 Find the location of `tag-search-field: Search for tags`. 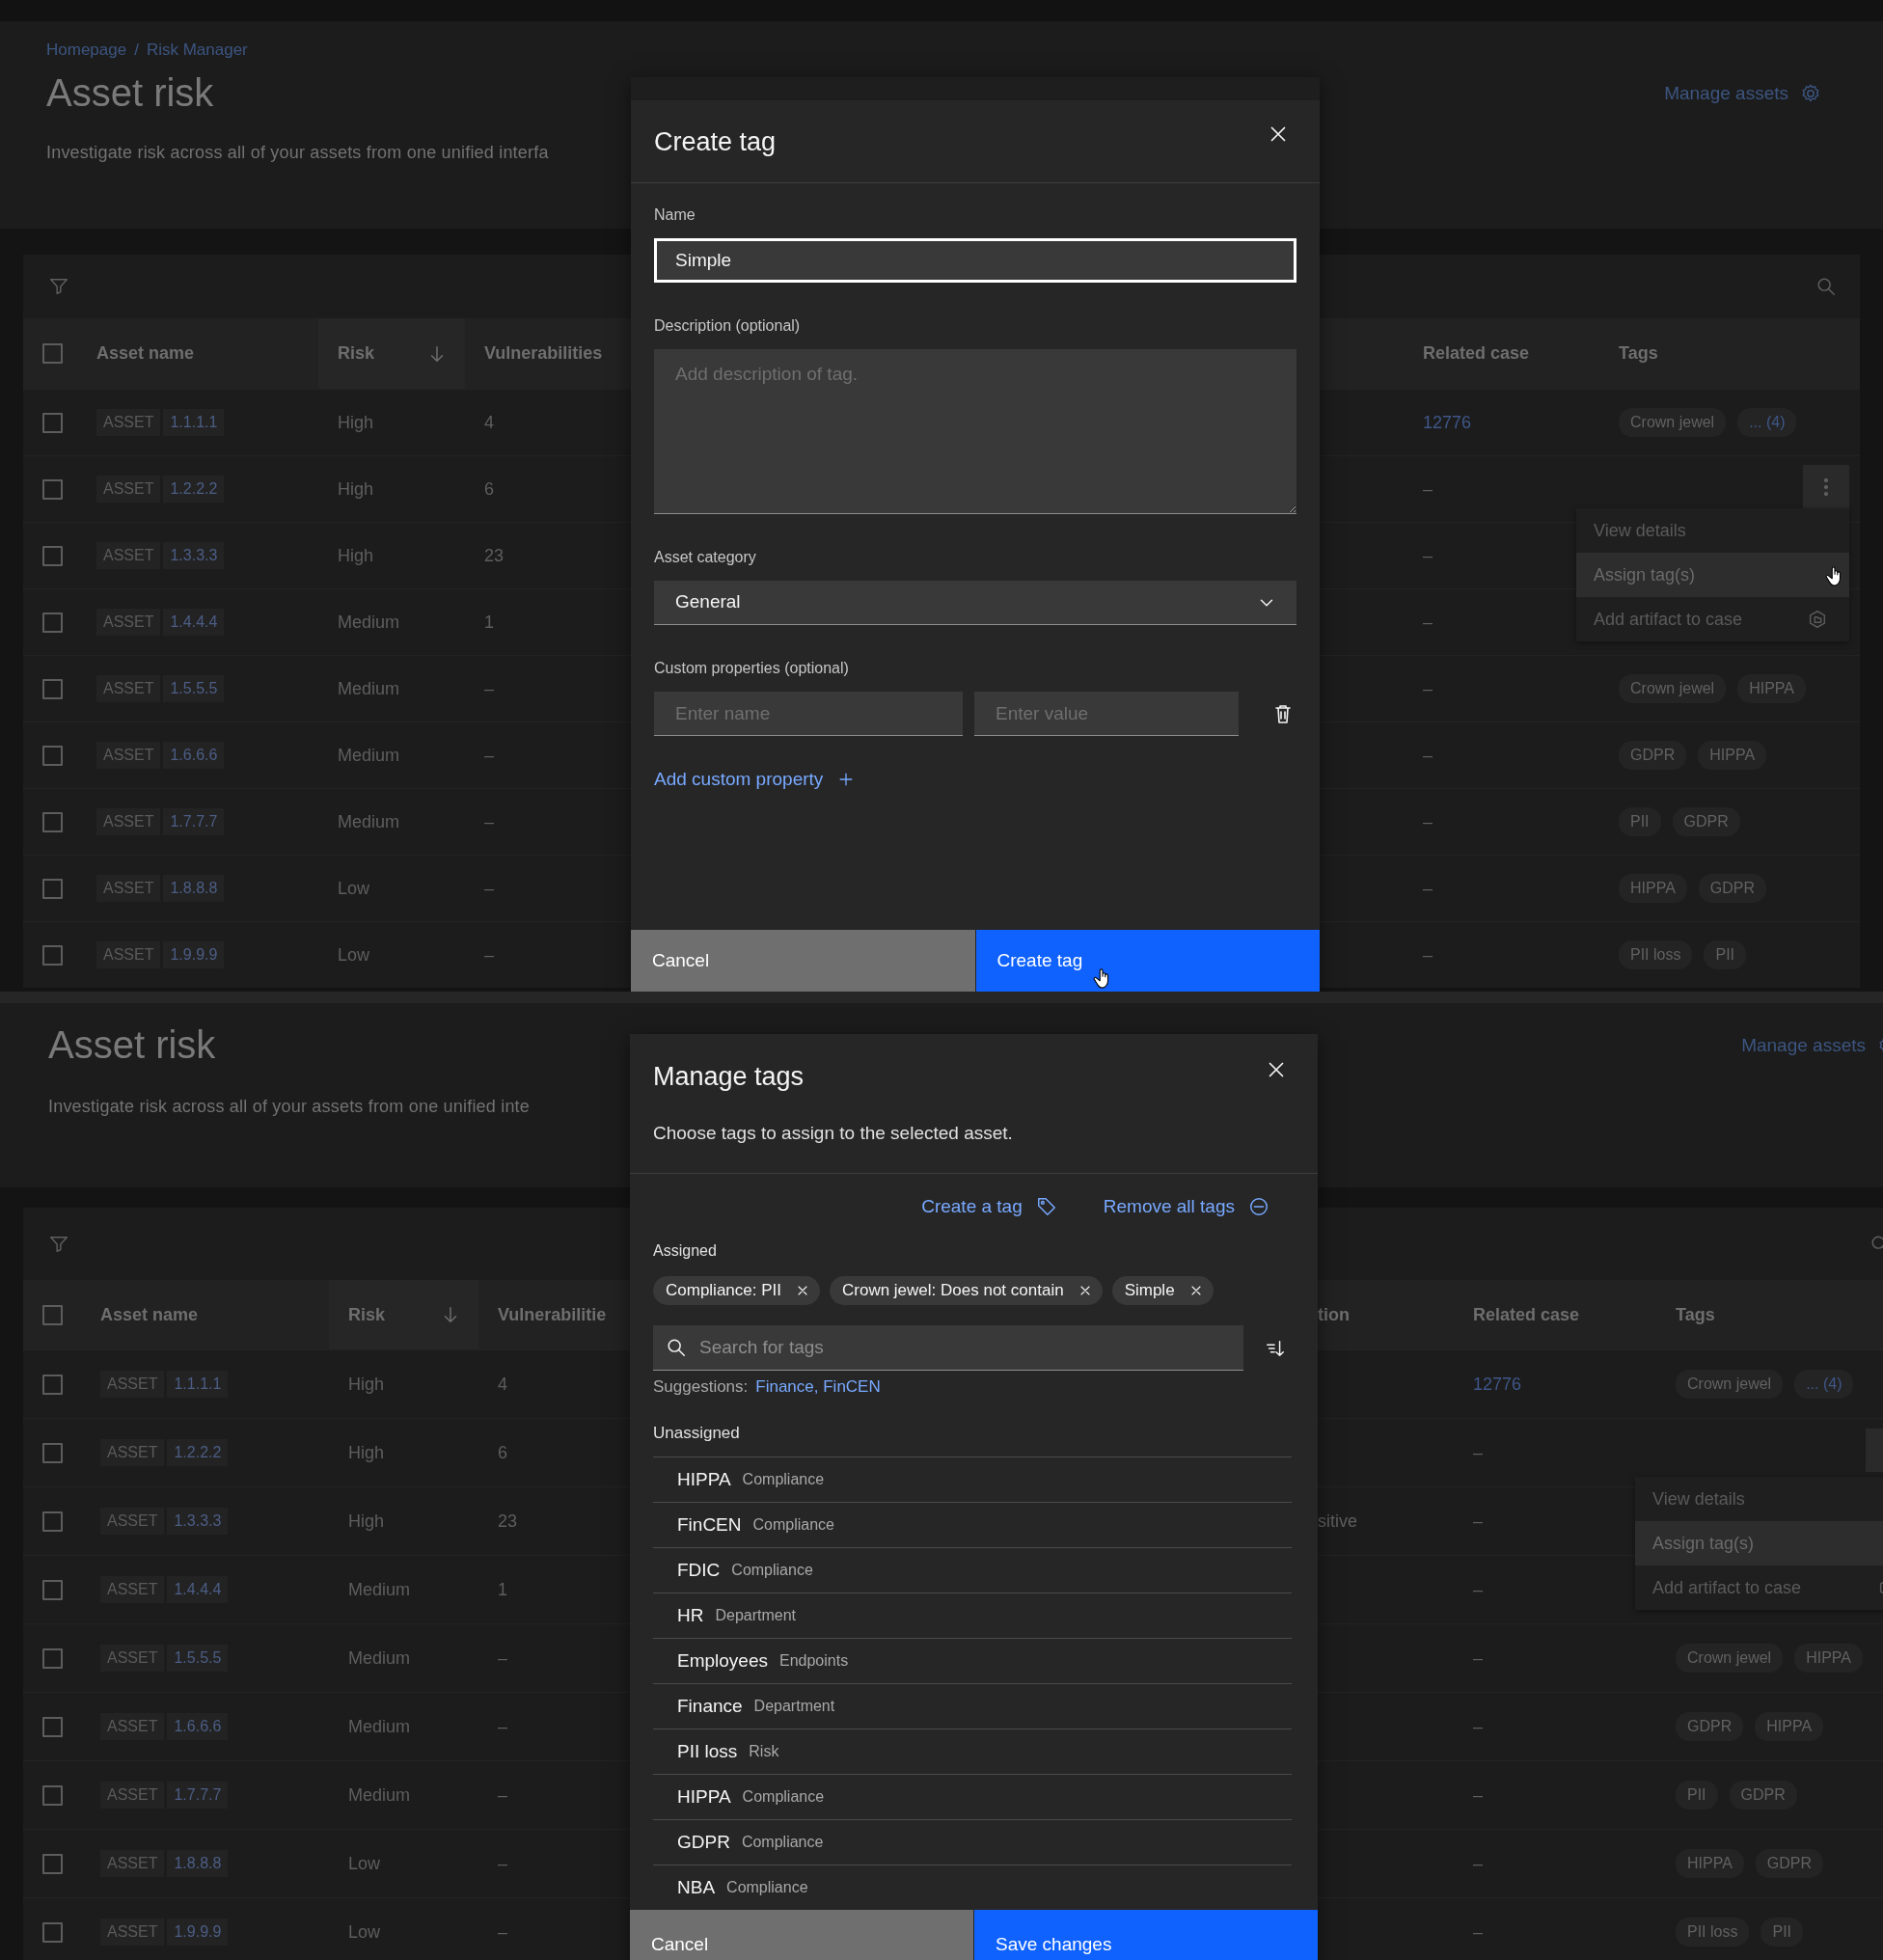

tag-search-field: Search for tags is located at coordinates (948, 1348).